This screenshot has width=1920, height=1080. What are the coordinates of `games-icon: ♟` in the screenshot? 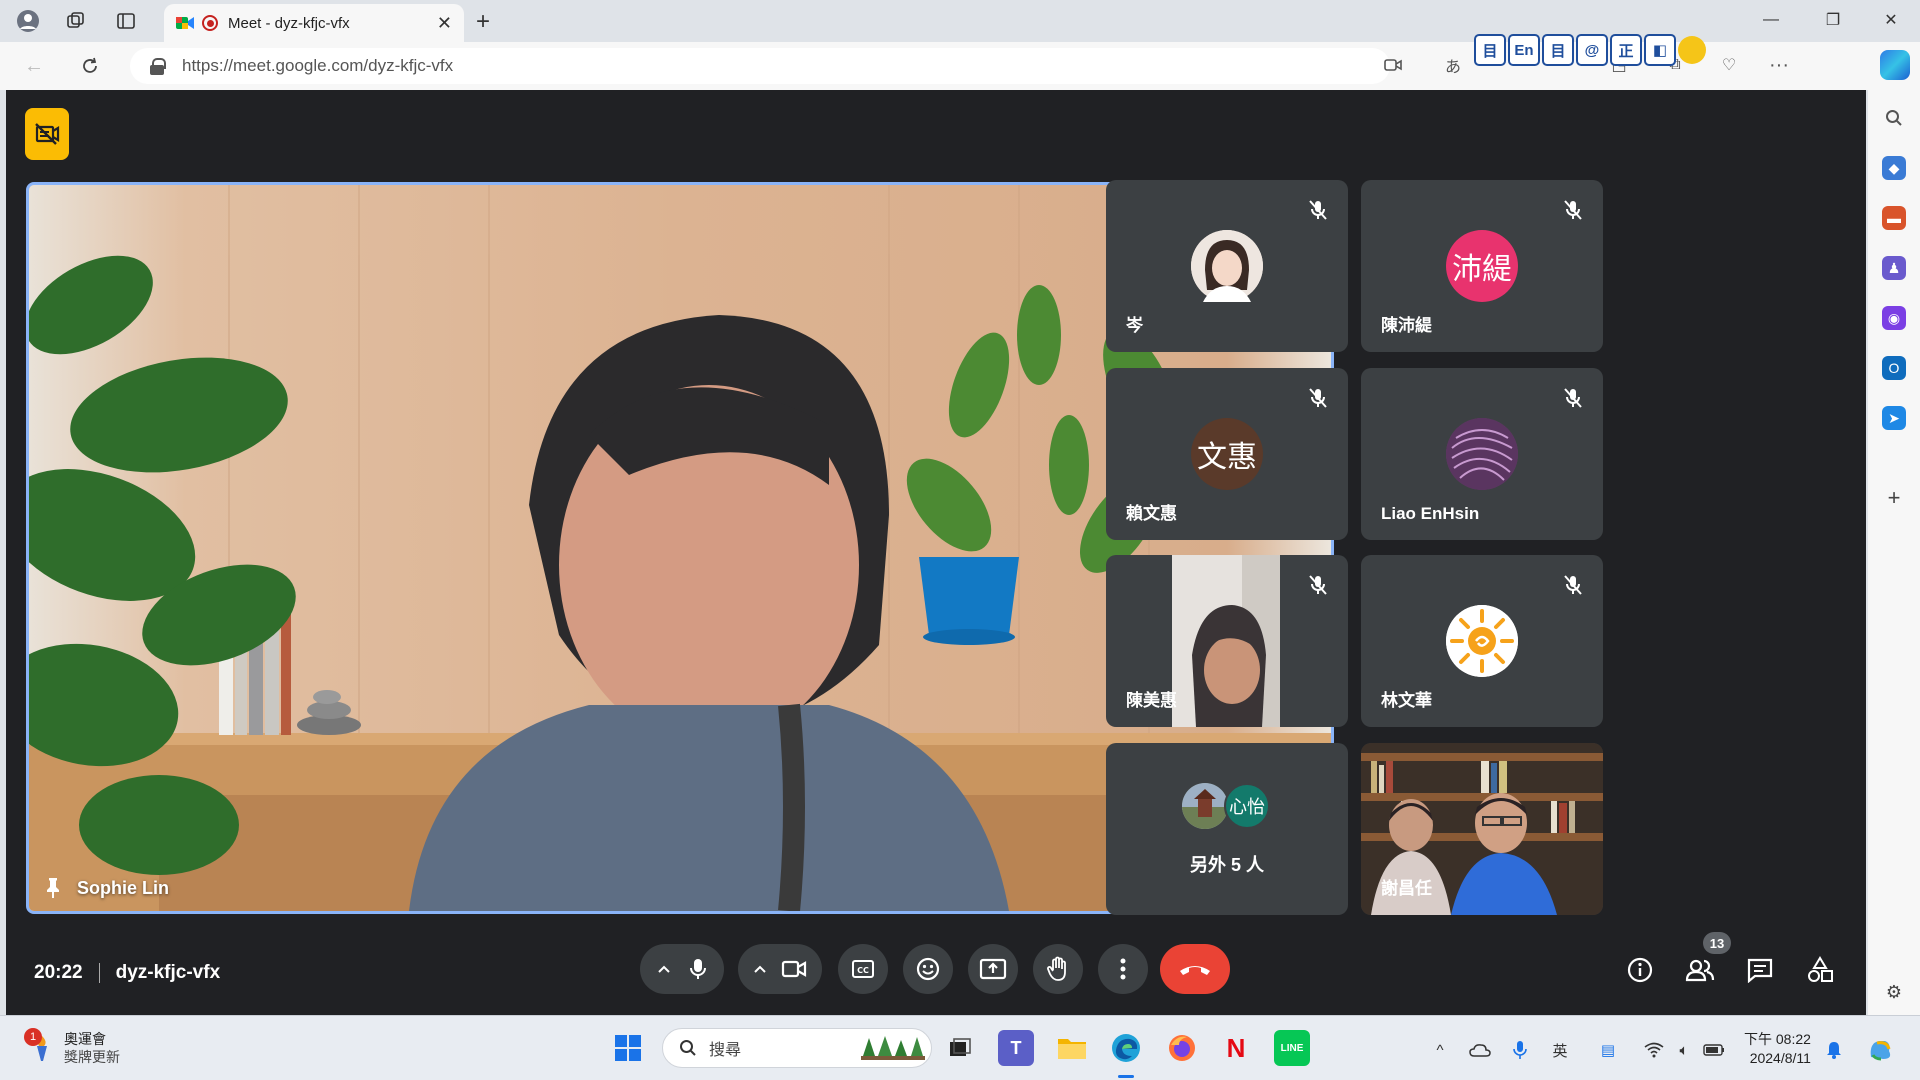 It's located at (1894, 268).